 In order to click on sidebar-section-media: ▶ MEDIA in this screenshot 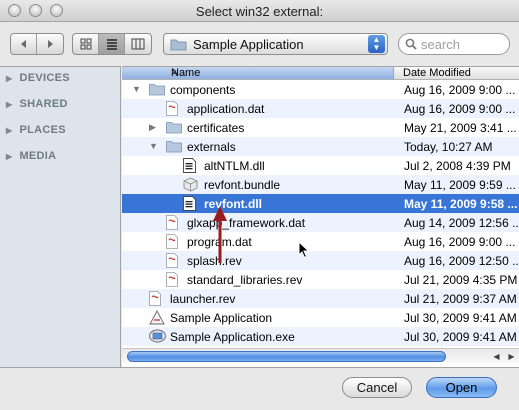, I will do `click(31, 156)`.